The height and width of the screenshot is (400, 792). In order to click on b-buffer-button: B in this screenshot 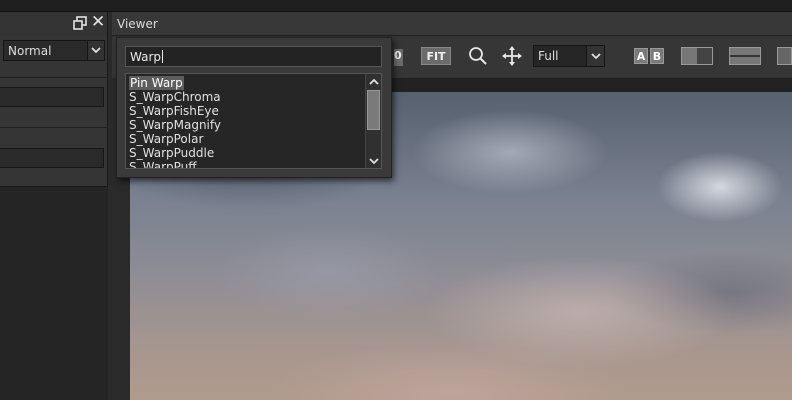, I will do `click(657, 56)`.